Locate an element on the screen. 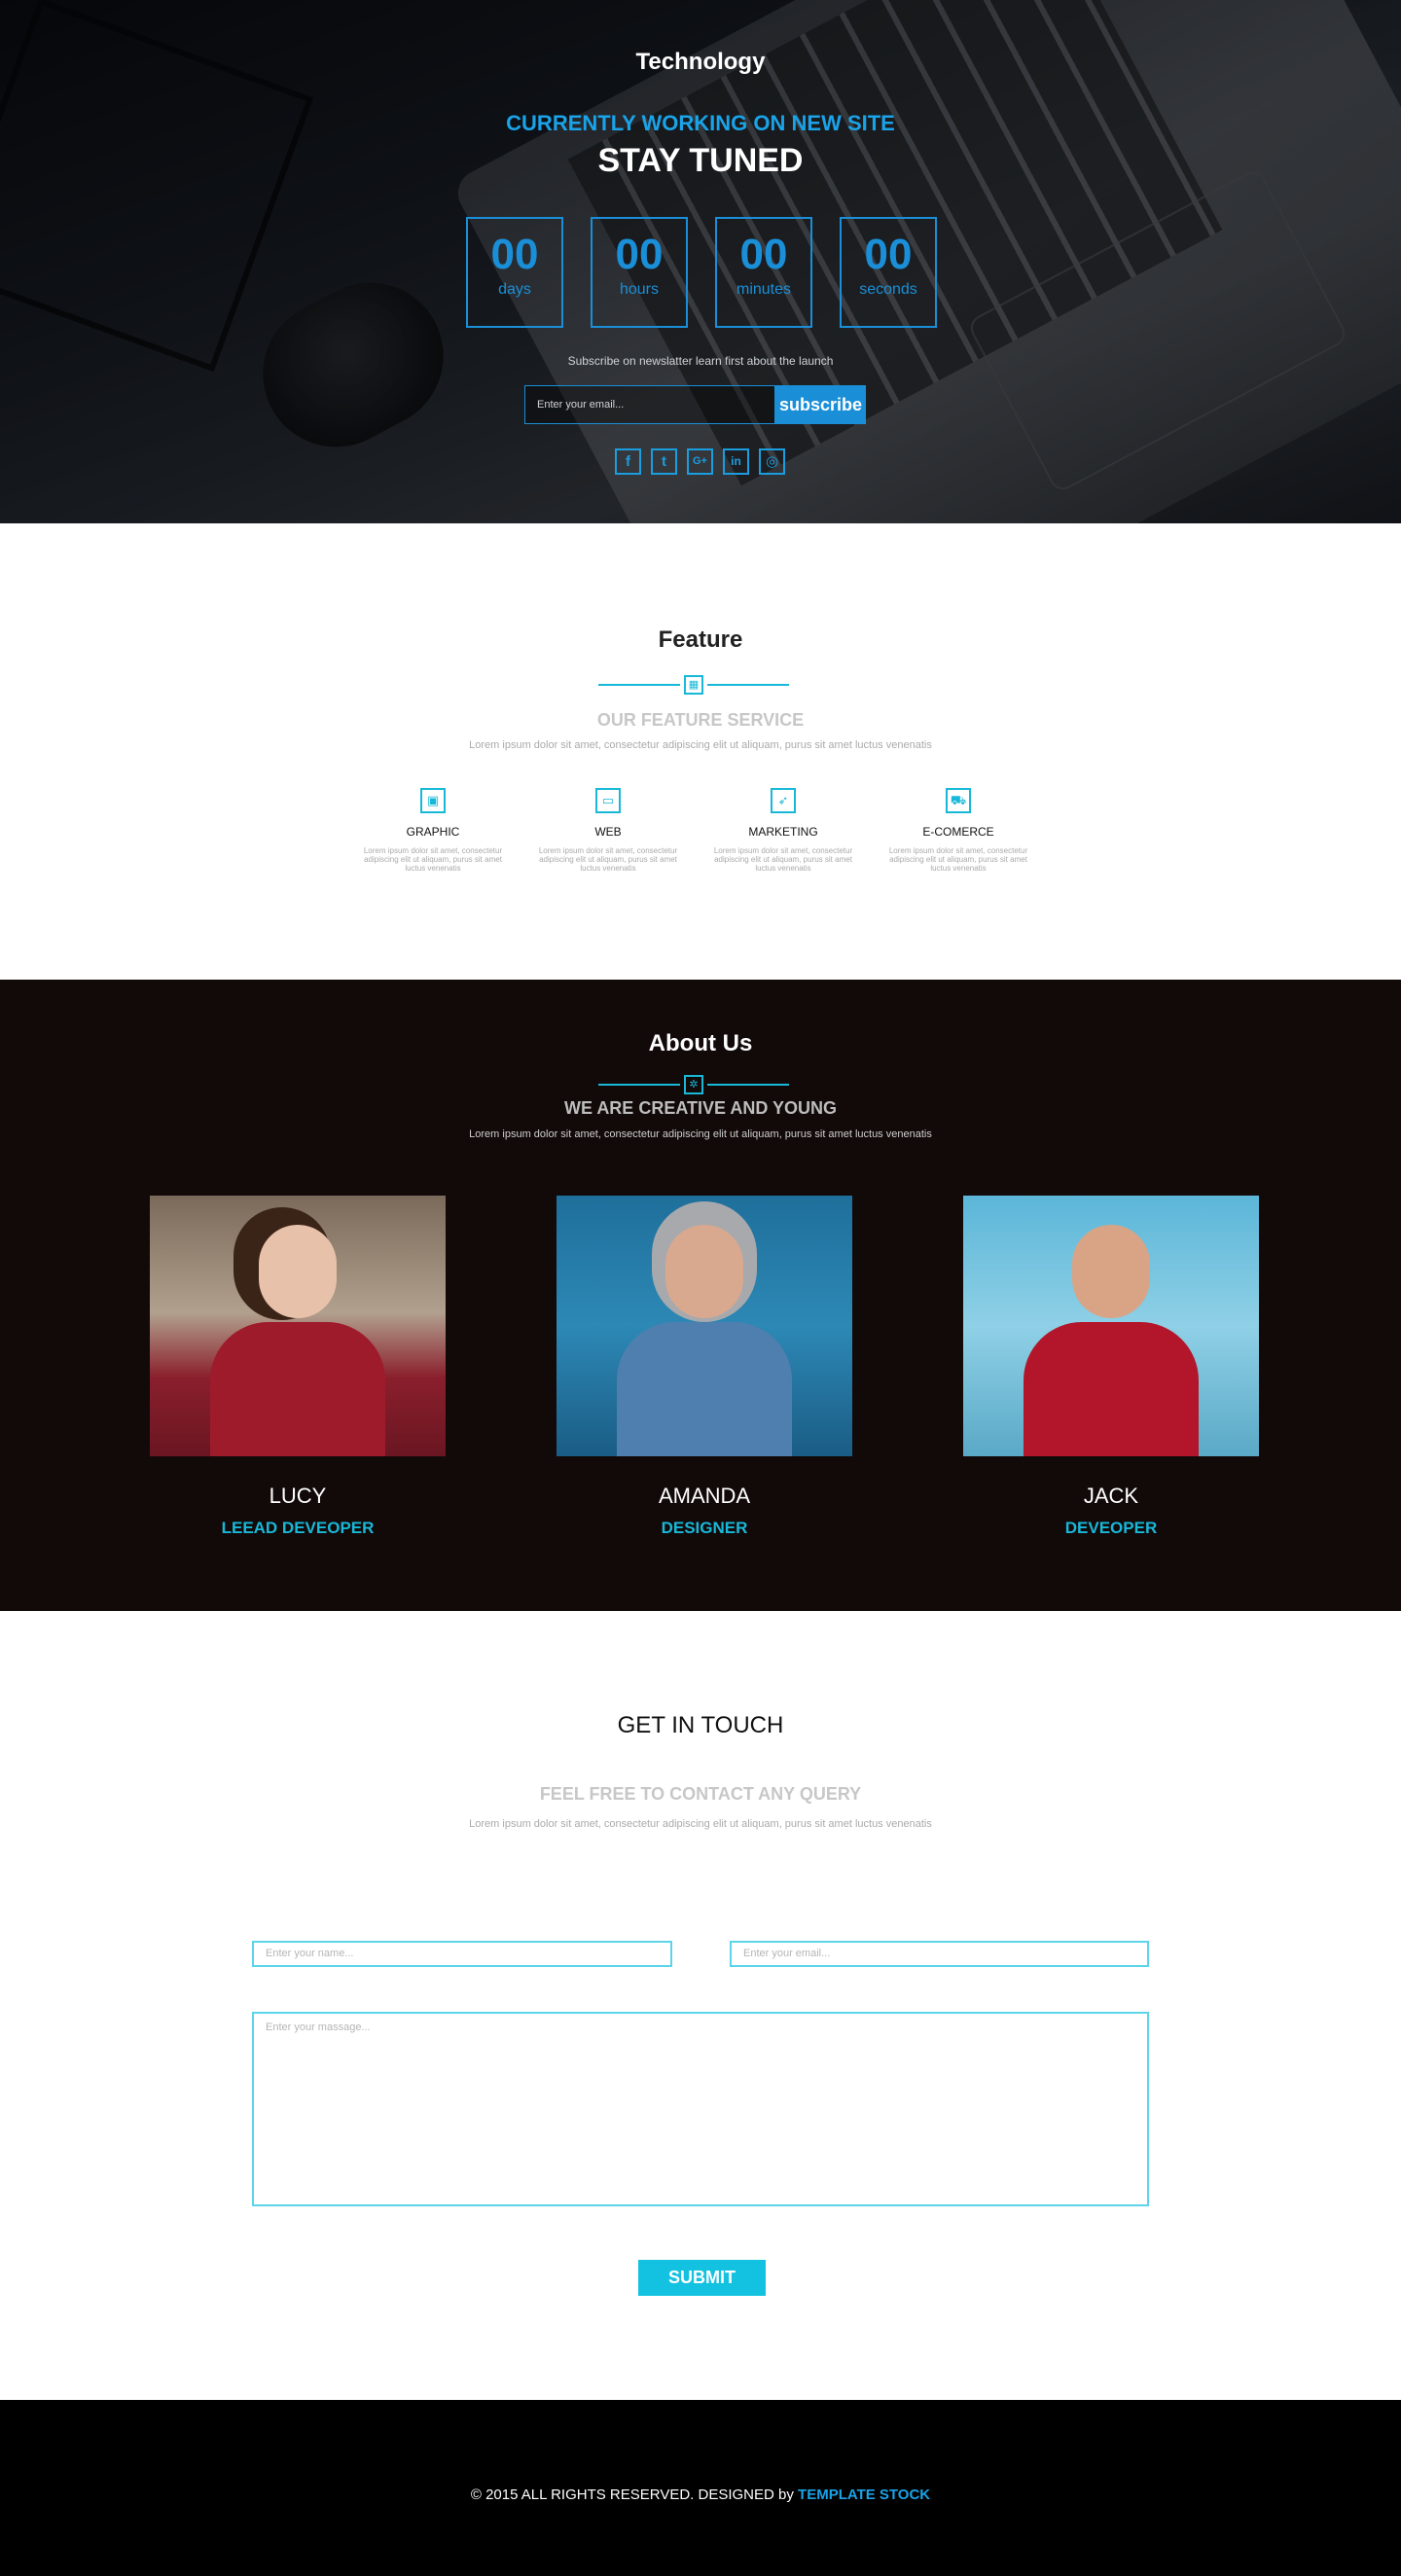 The image size is (1401, 2576). member-name: JACK is located at coordinates (1111, 1496).